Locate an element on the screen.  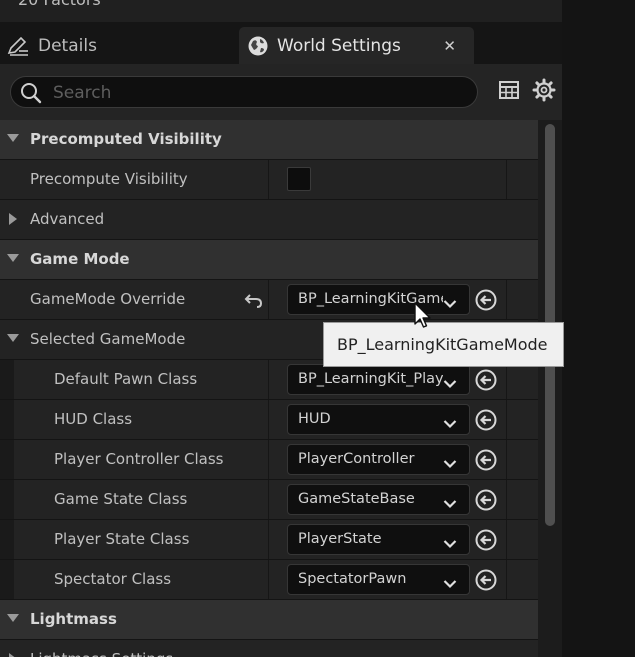
search-icon is located at coordinates (31, 95).